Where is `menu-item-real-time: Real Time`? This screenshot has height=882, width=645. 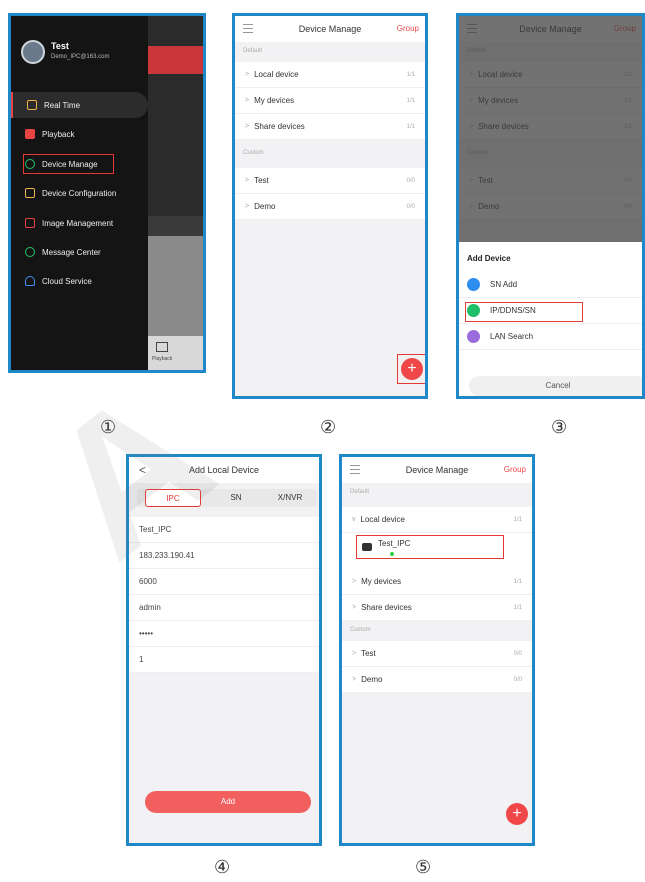 menu-item-real-time: Real Time is located at coordinates (79, 105).